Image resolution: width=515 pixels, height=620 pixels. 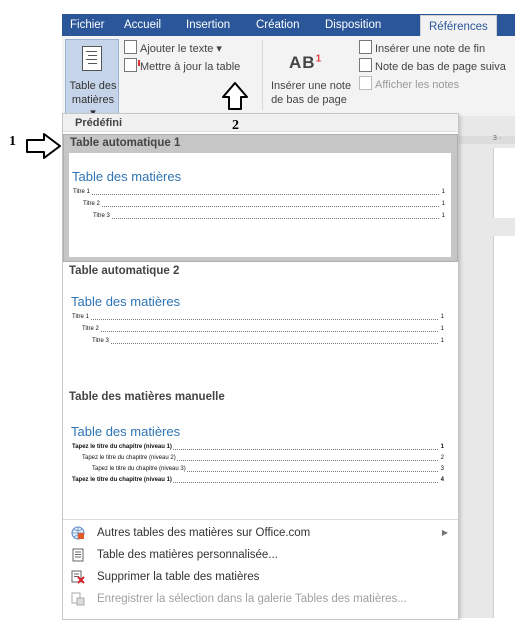 What do you see at coordinates (92, 58) in the screenshot?
I see `toc-document-icon` at bounding box center [92, 58].